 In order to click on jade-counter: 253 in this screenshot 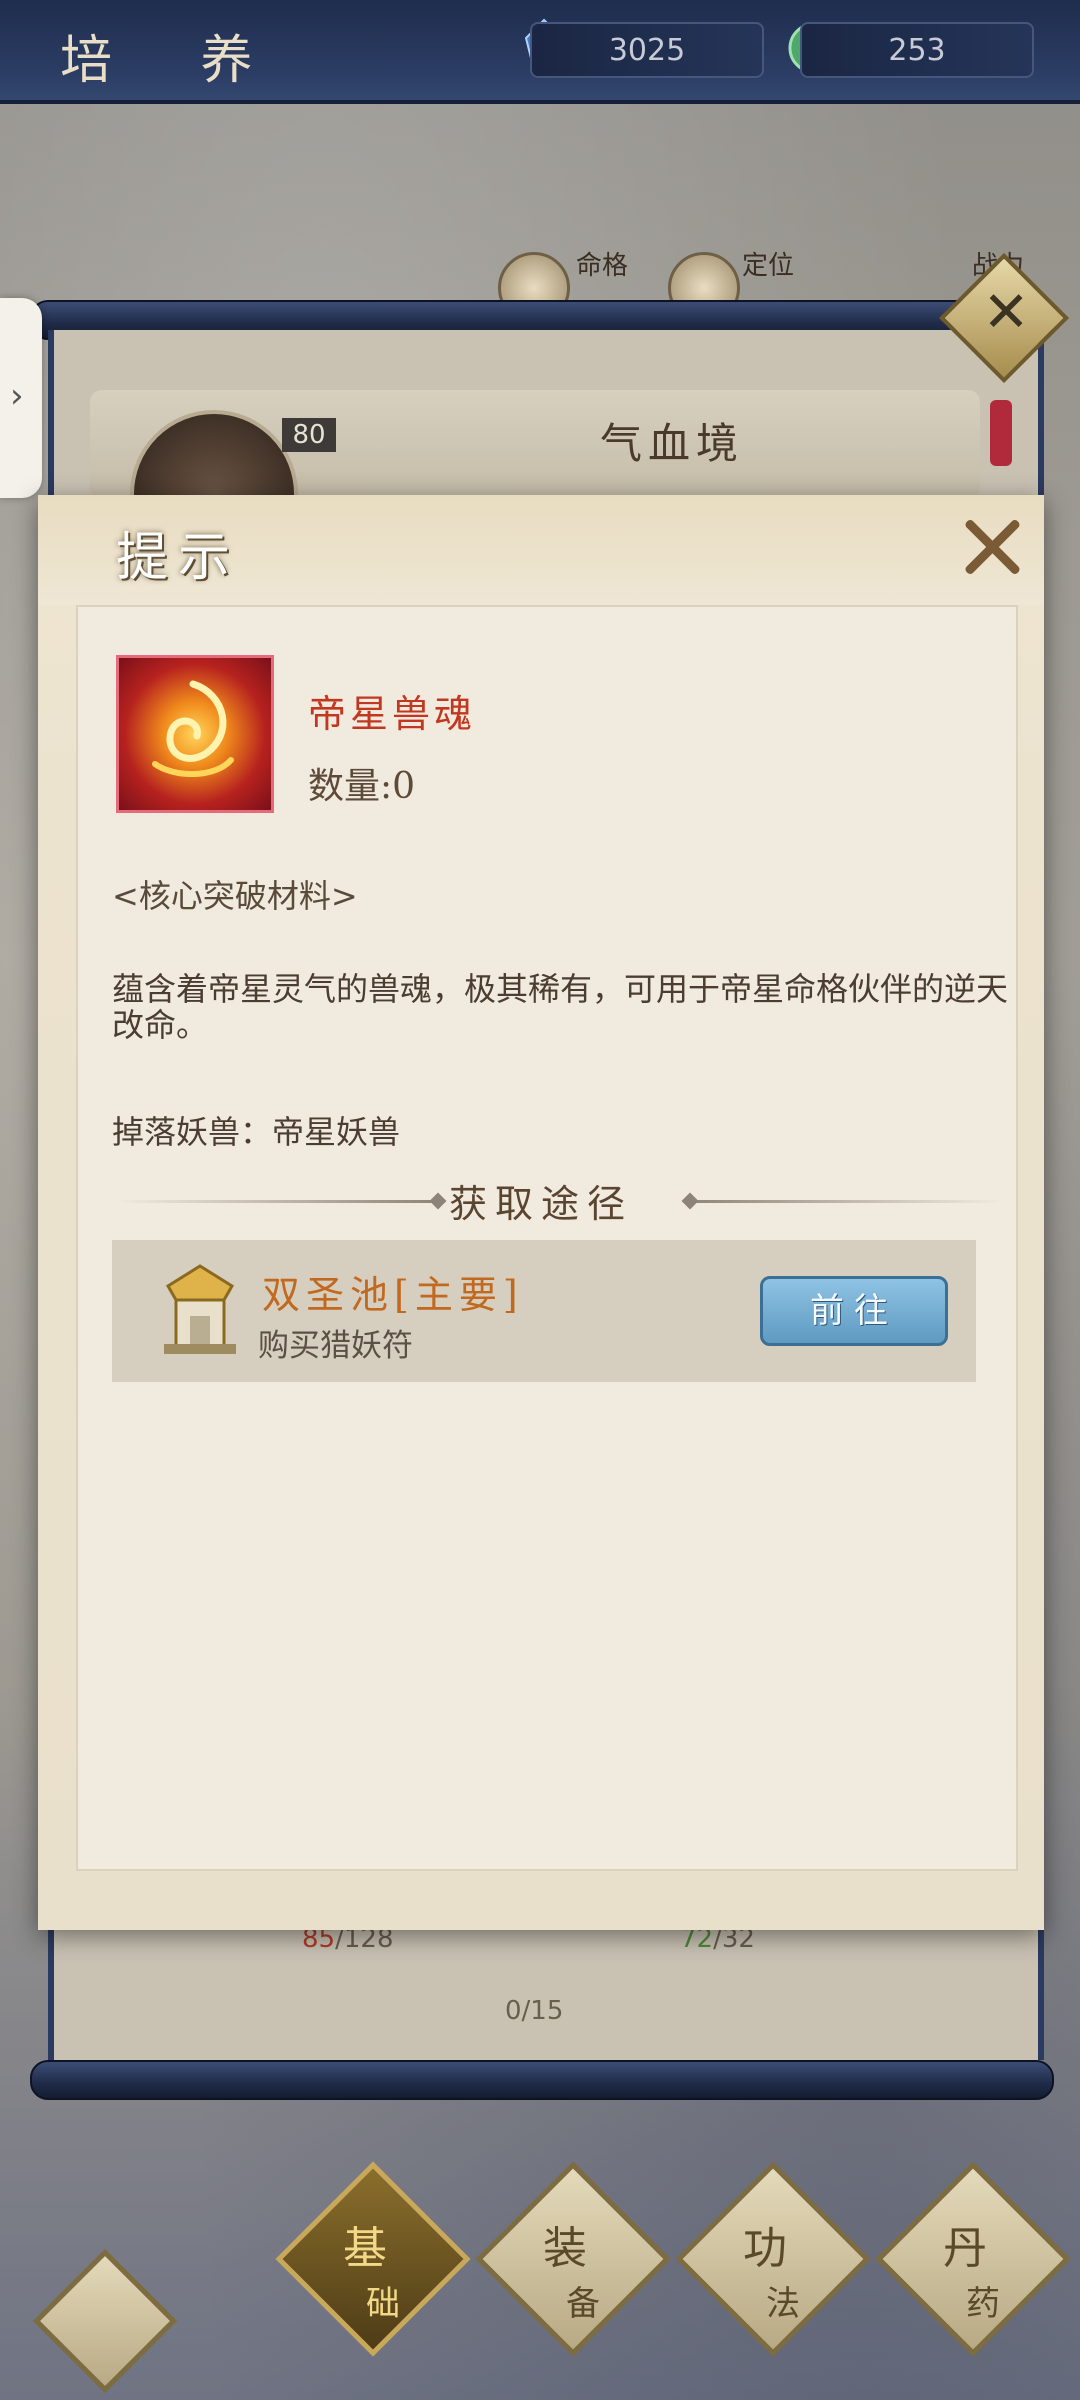, I will do `click(917, 50)`.